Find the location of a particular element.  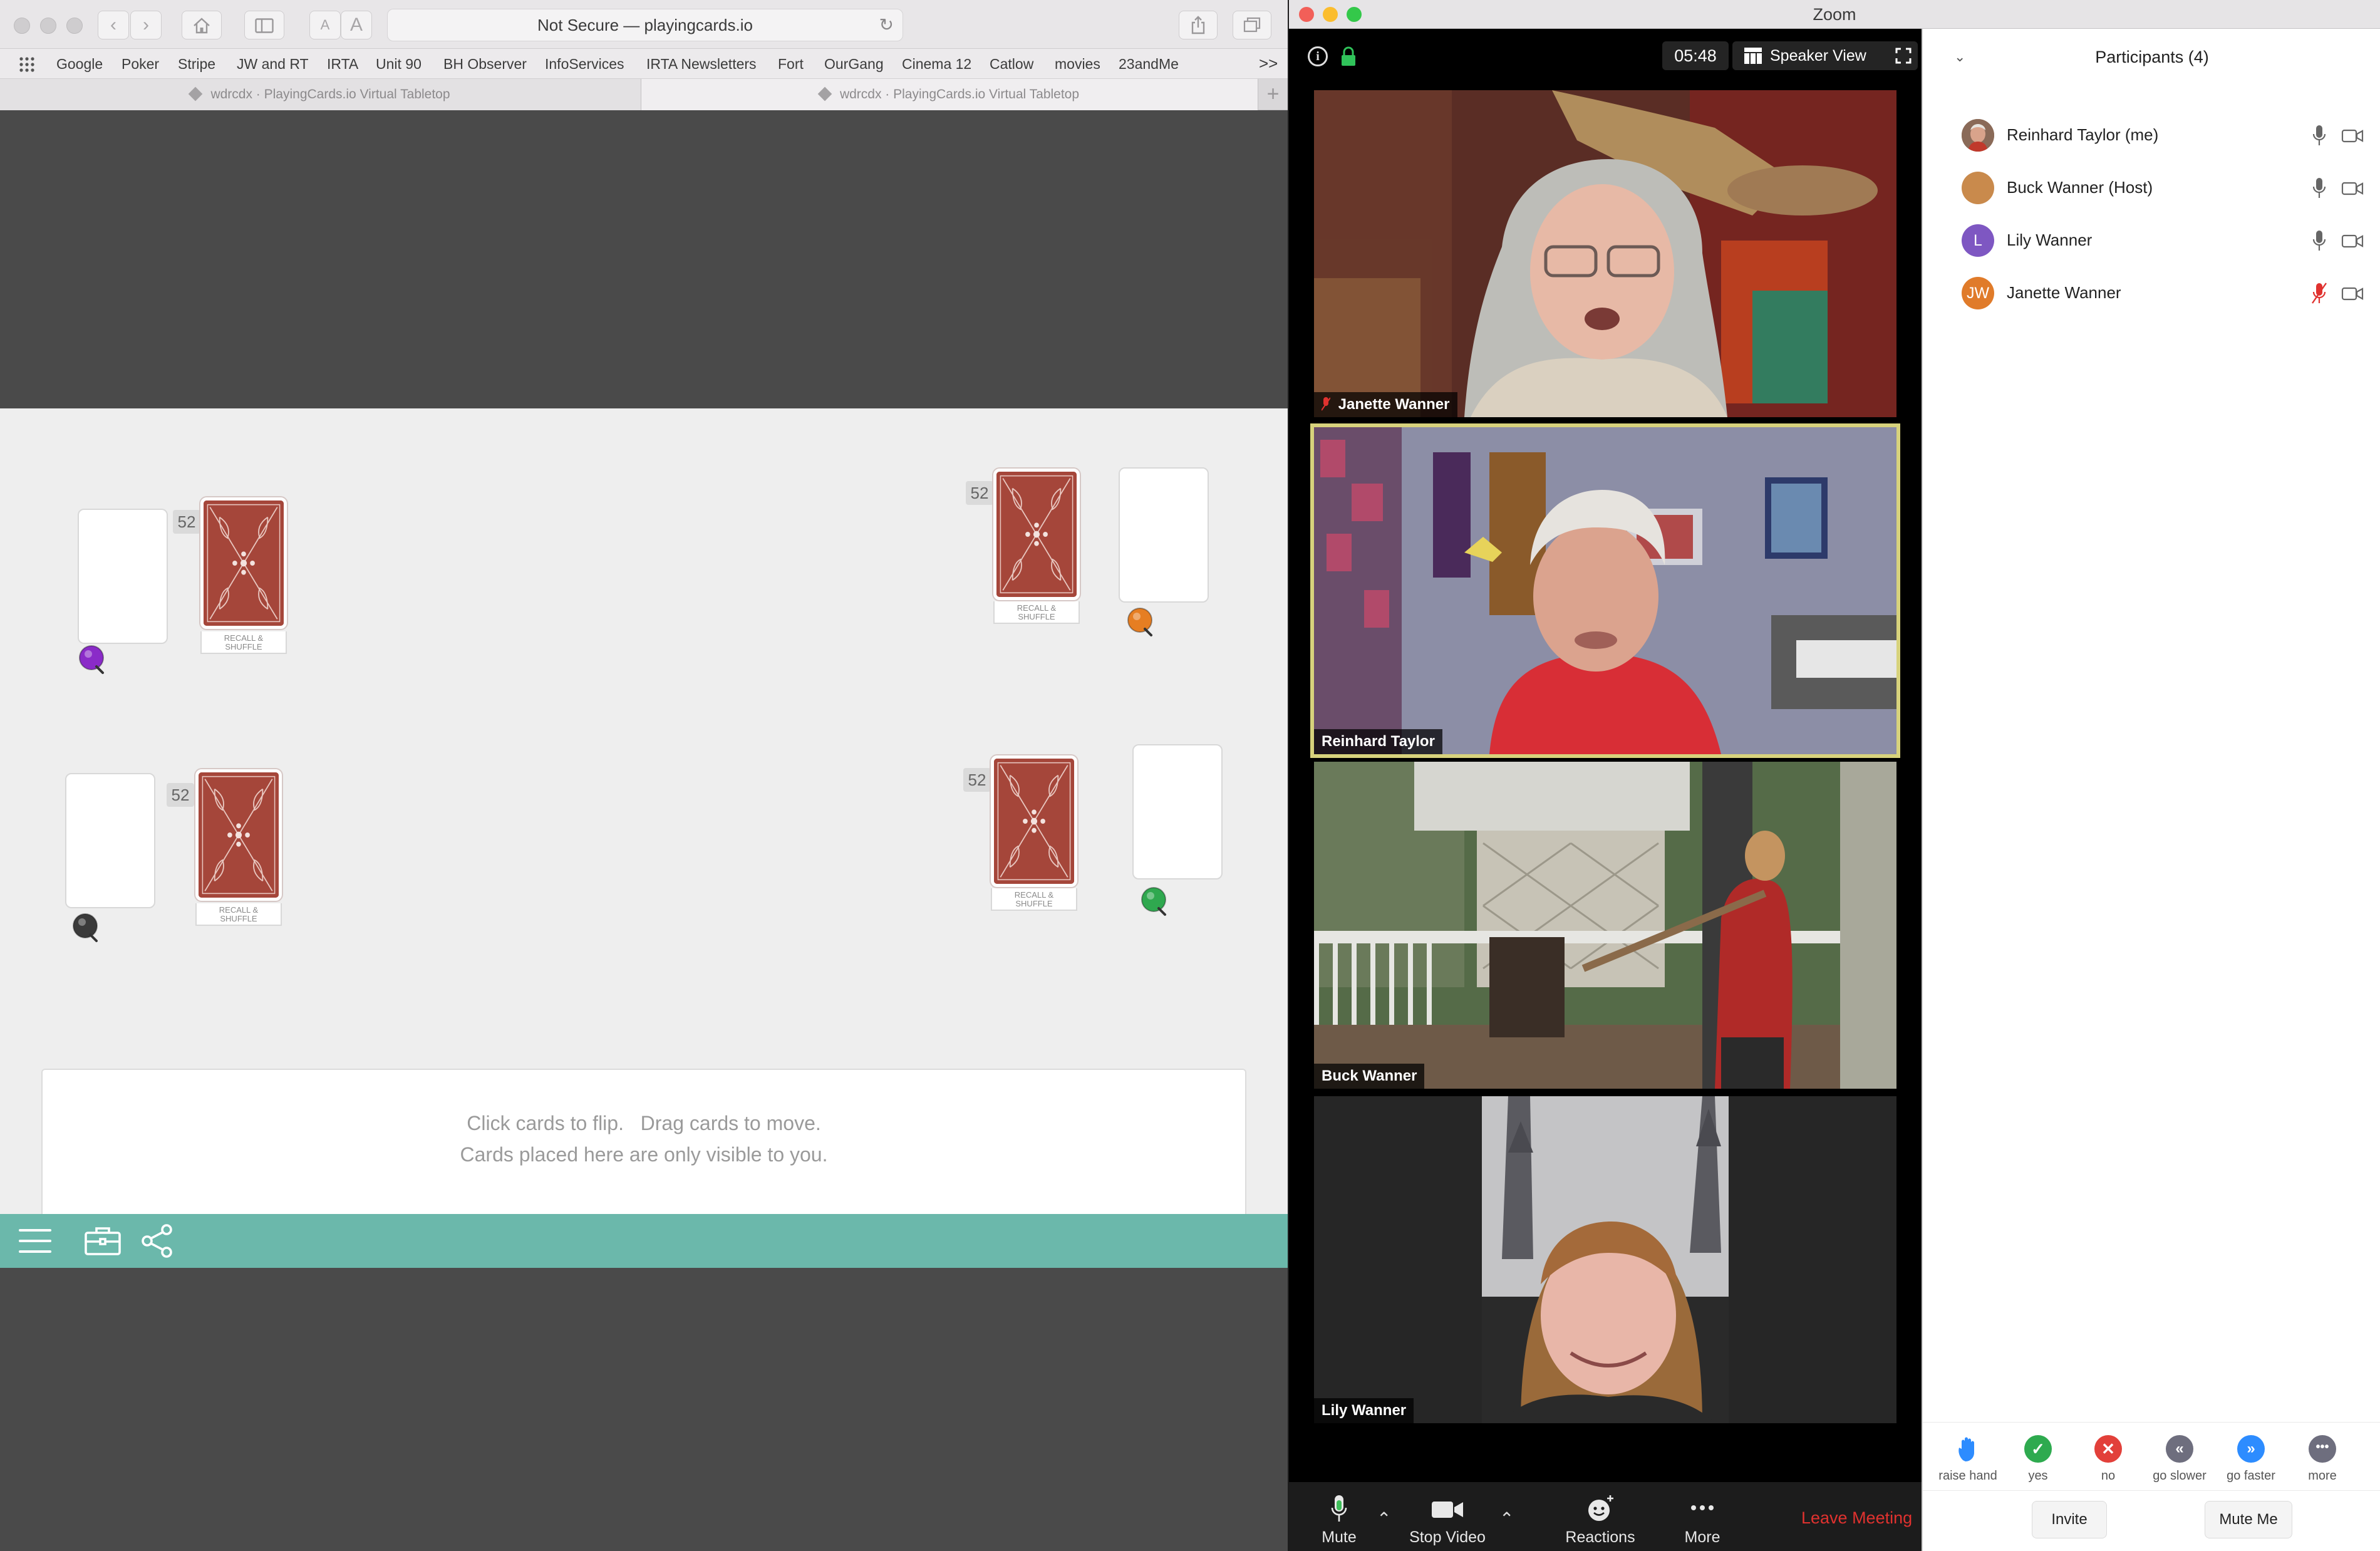

recall-line-2: SHUFFLE is located at coordinates (243, 647).